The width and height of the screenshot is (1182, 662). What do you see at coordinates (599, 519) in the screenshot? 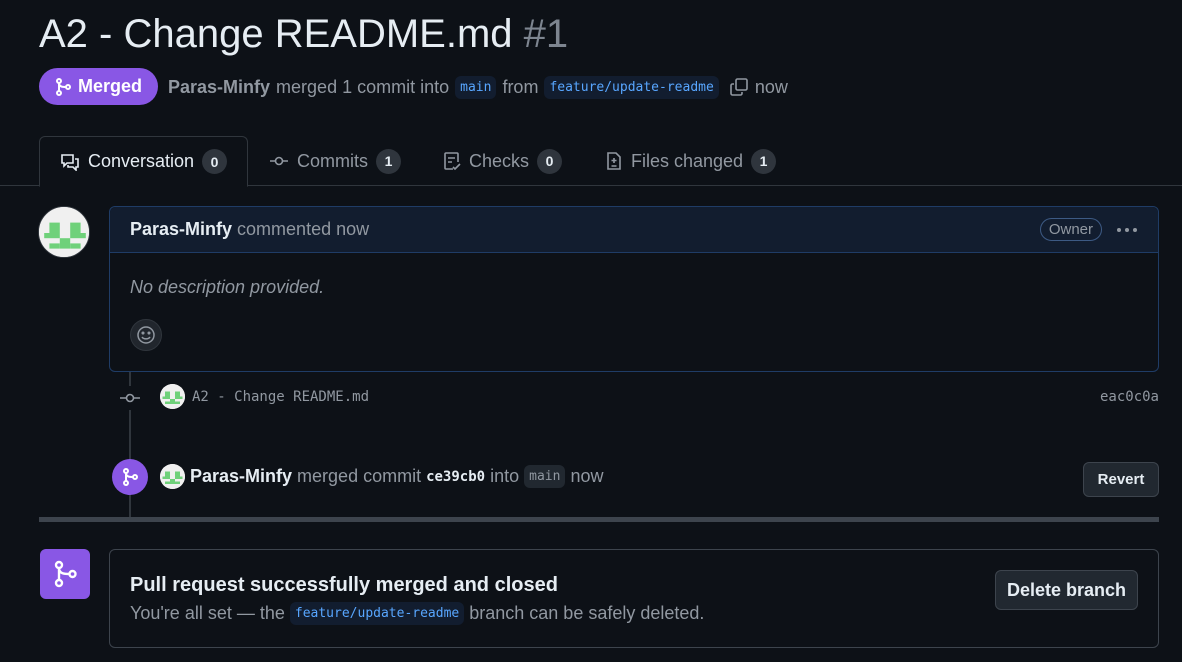
I see `timeline-divider` at bounding box center [599, 519].